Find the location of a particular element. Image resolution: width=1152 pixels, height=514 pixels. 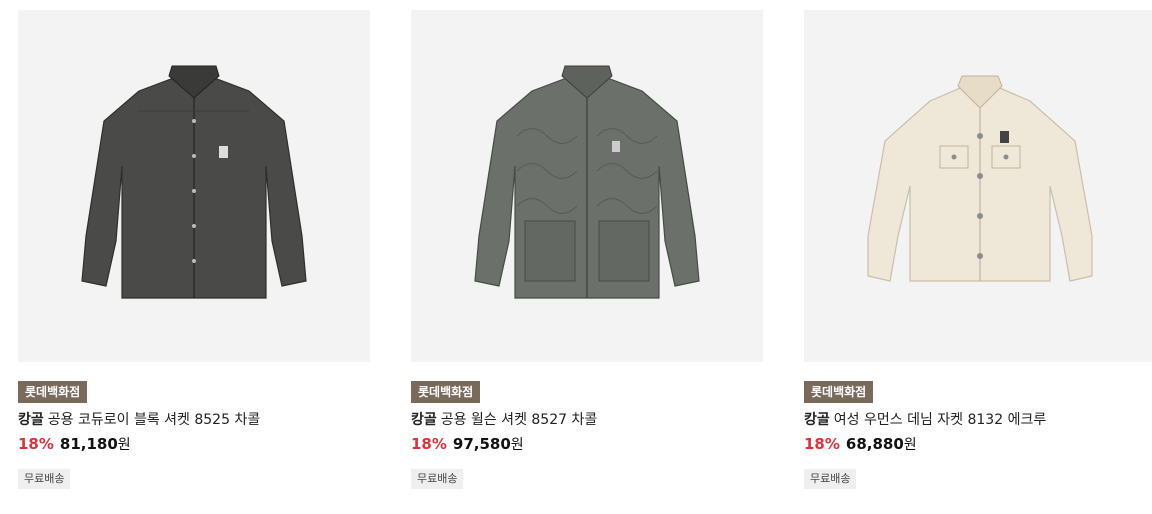

sale-price: 97,580 is located at coordinates (481, 444).